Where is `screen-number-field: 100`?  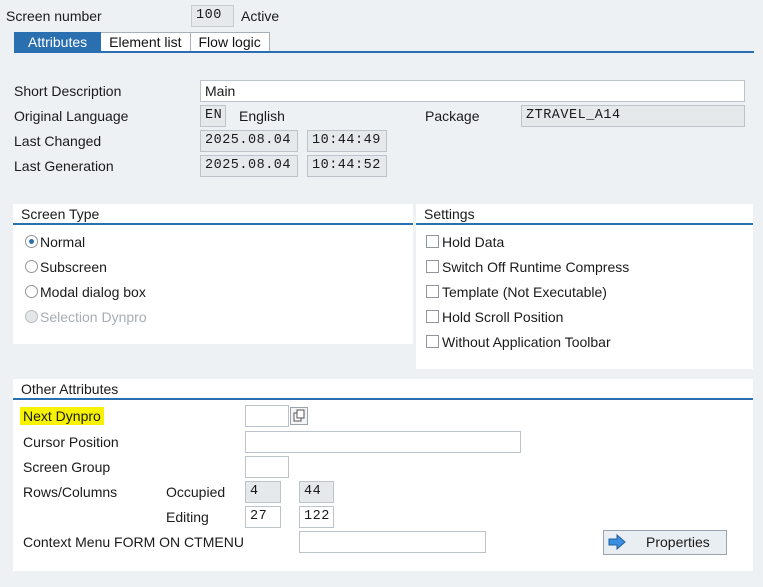 screen-number-field: 100 is located at coordinates (212, 16).